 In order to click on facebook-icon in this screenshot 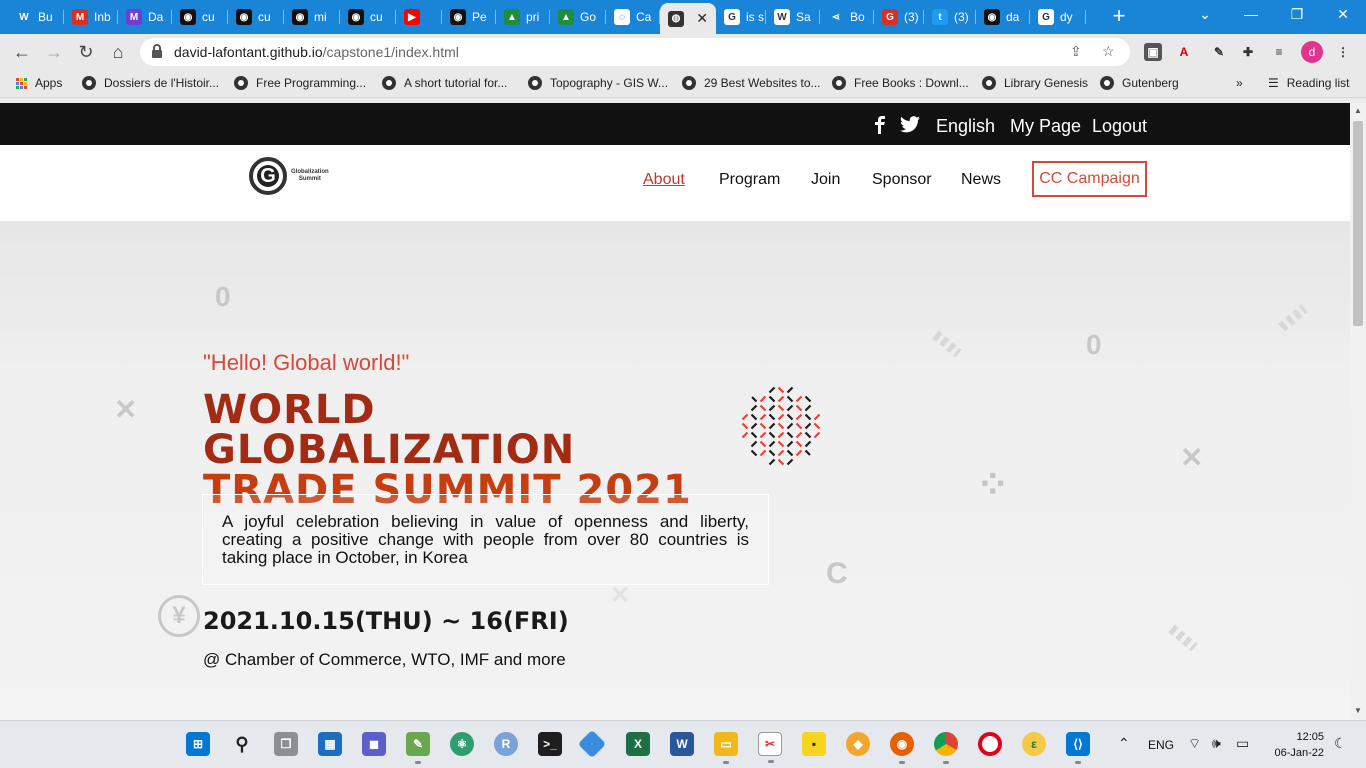, I will do `click(880, 127)`.